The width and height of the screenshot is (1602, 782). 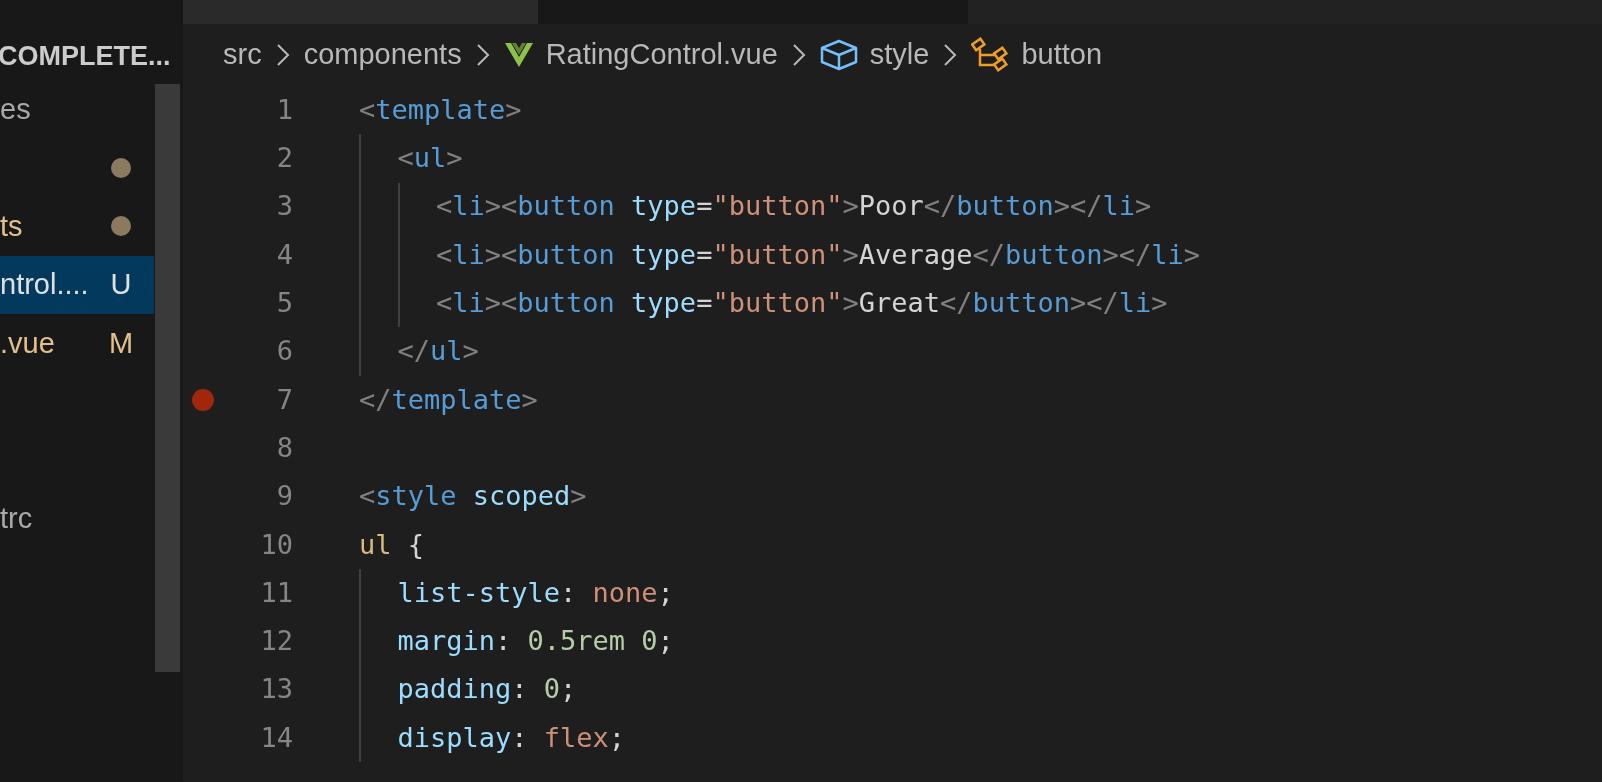 I want to click on line-number: 9, so click(x=284, y=496).